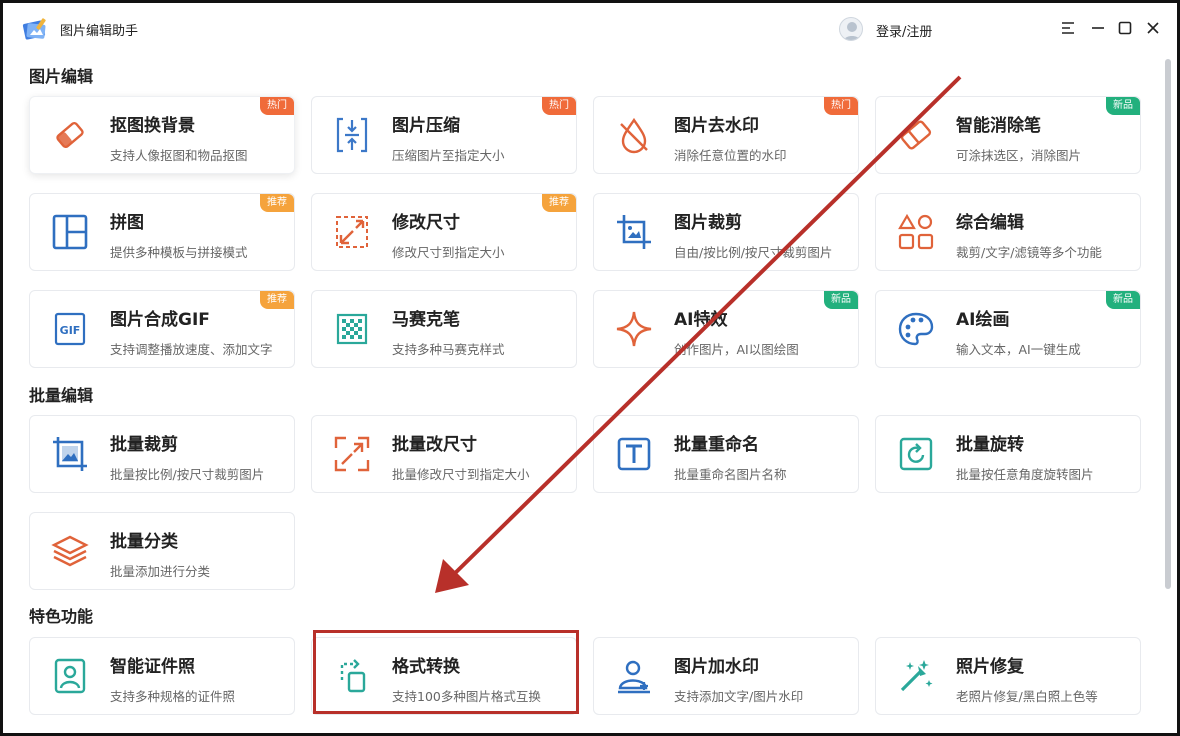  Describe the element at coordinates (434, 445) in the screenshot. I see `tool-name: 批量改尺寸` at that location.